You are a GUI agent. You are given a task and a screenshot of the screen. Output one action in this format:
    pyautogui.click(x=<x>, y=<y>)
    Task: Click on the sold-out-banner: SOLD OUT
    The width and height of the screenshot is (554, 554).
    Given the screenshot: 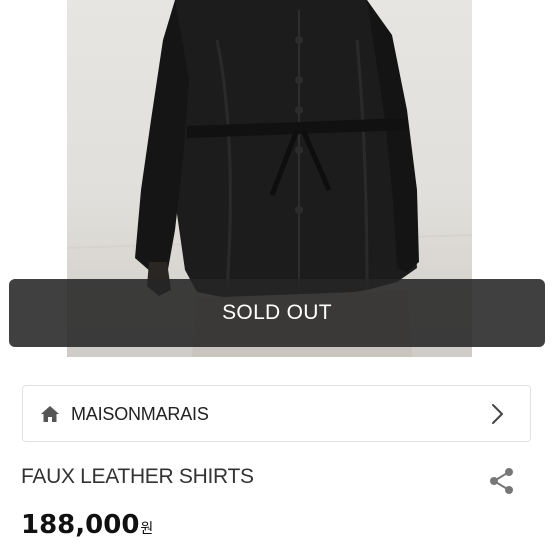 What is the action you would take?
    pyautogui.click(x=277, y=313)
    